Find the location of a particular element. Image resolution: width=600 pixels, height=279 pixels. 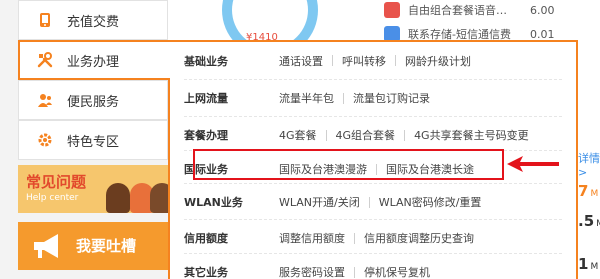

menu-link: 4G组合套餐 is located at coordinates (366, 135).